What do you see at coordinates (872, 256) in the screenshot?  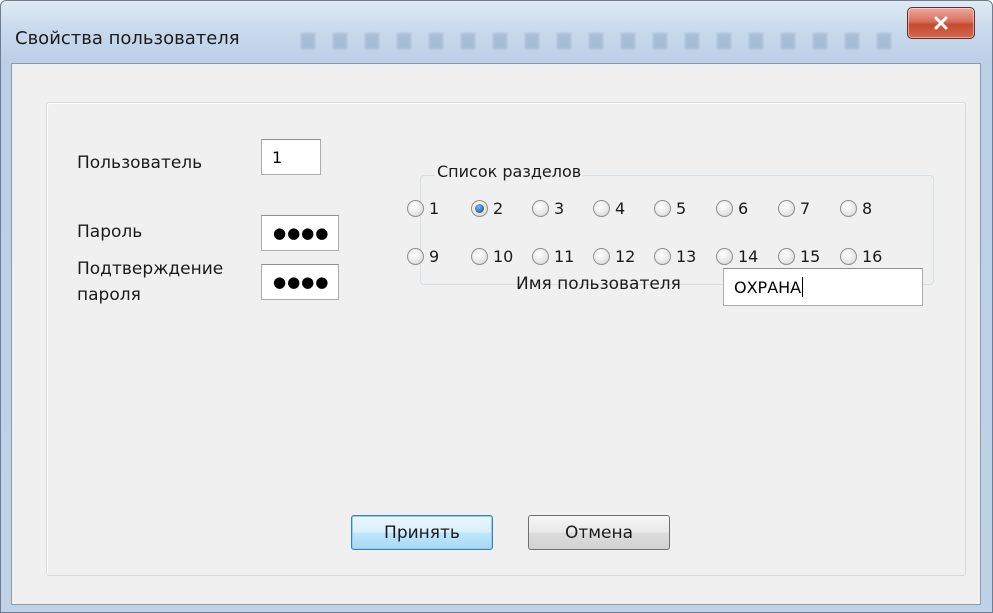 I see `partition-radio-label: 16` at bounding box center [872, 256].